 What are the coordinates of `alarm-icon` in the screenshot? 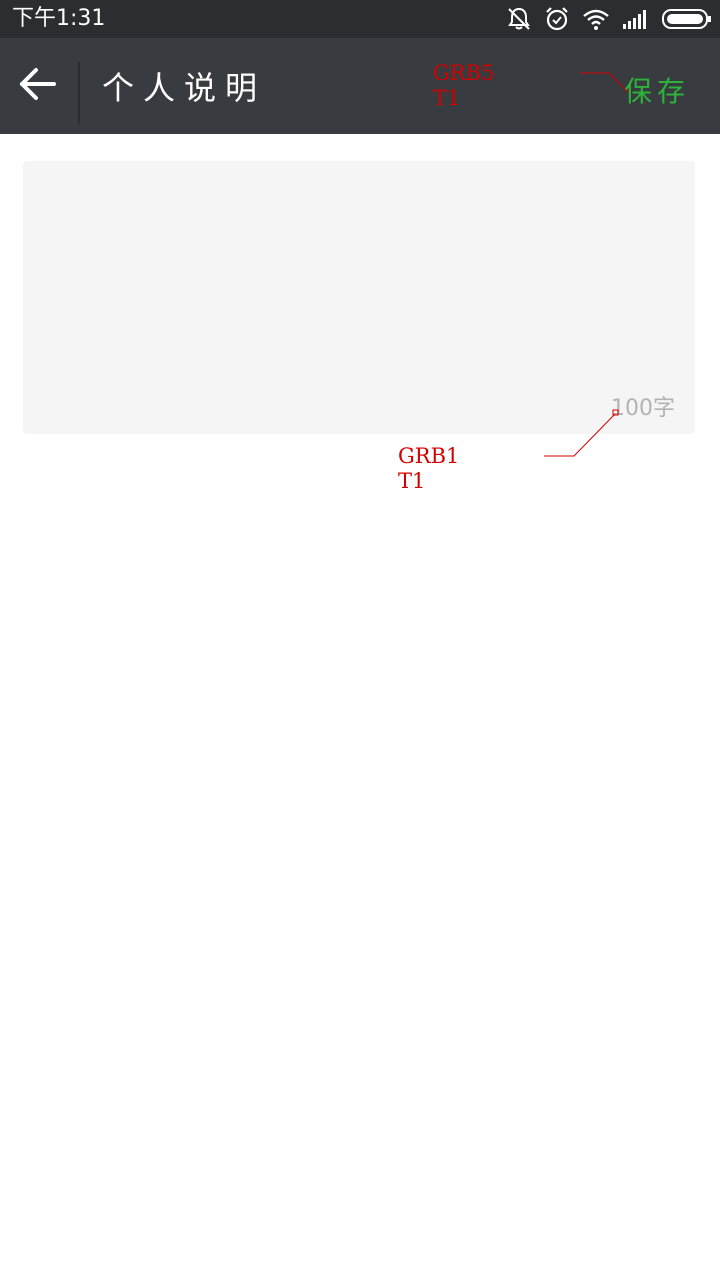 It's located at (557, 19).